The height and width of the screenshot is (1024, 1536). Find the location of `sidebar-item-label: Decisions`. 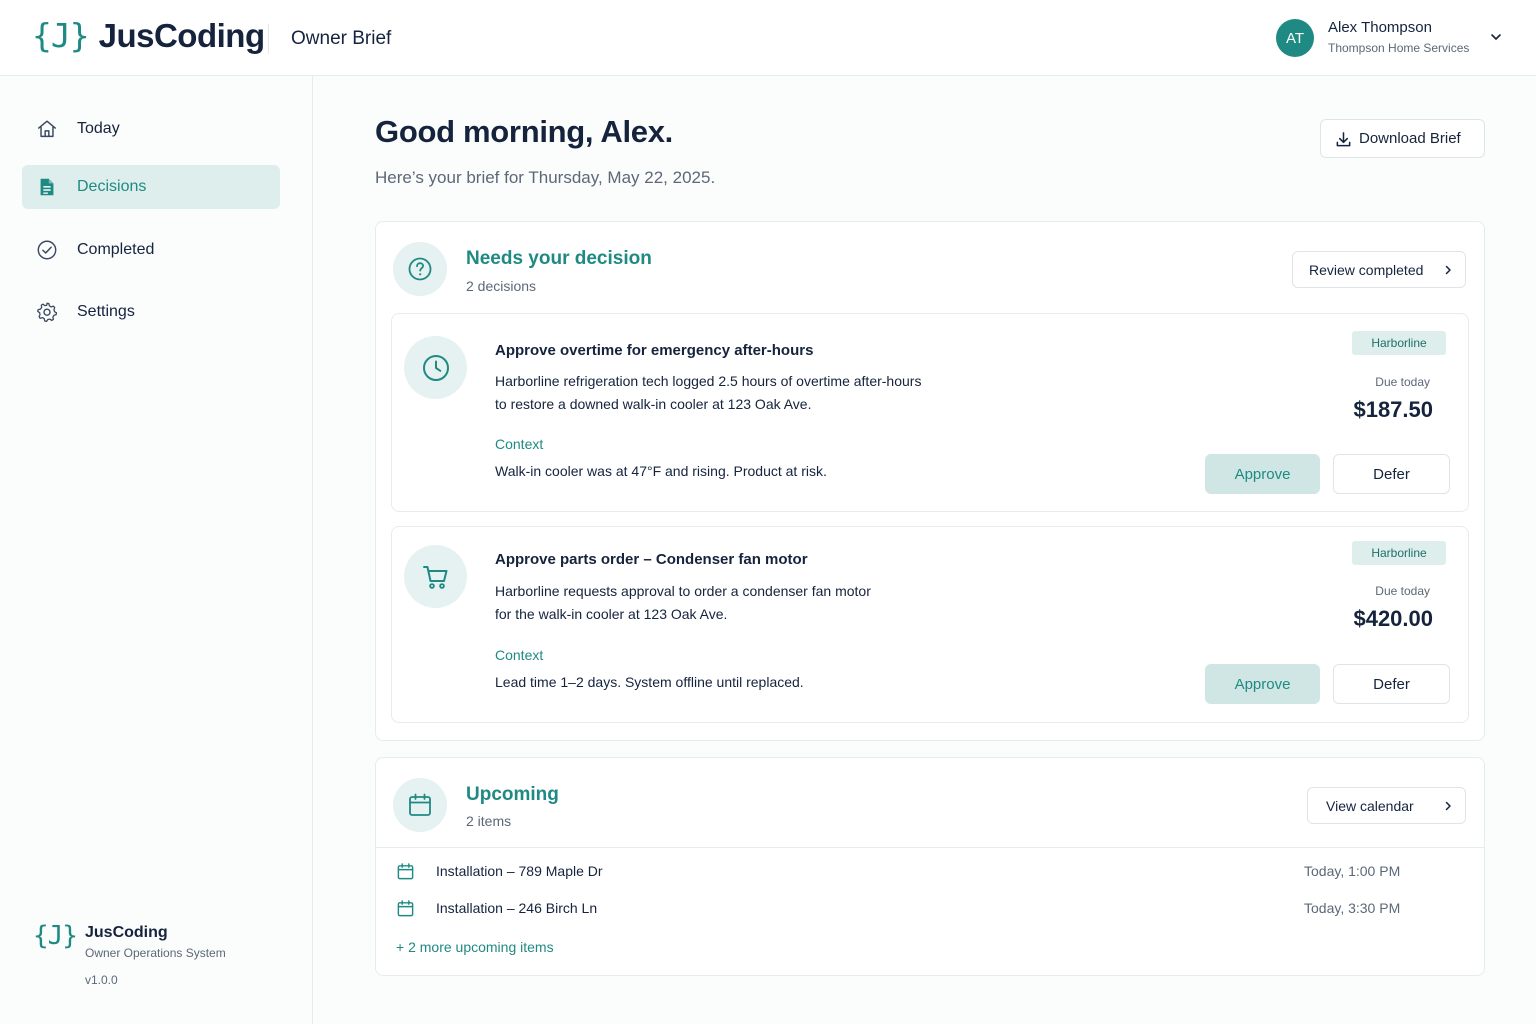

sidebar-item-label: Decisions is located at coordinates (112, 186).